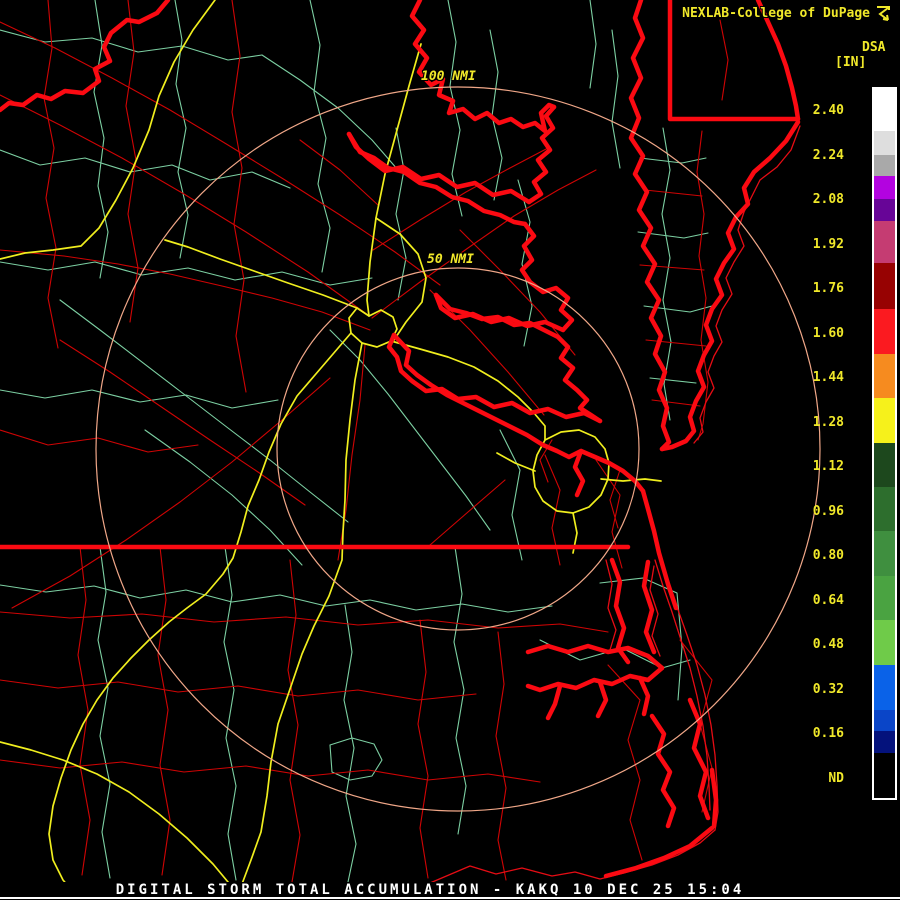 Image resolution: width=900 pixels, height=900 pixels. I want to click on colorbar-tick-label: 1.12, so click(828, 466).